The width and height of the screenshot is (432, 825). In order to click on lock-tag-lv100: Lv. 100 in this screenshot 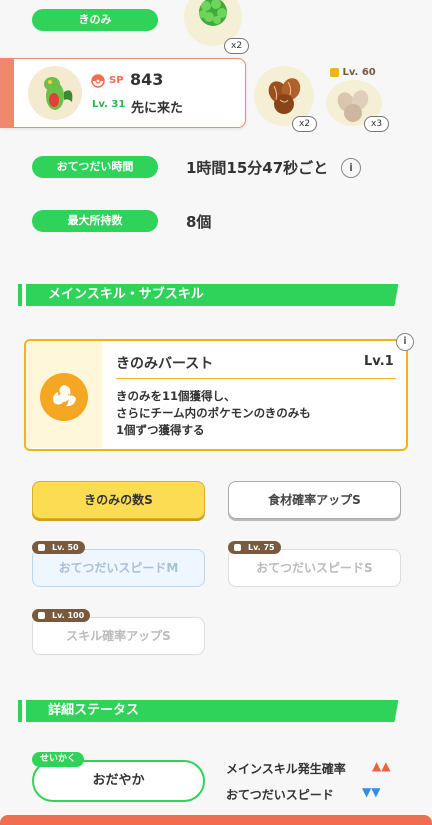, I will do `click(61, 615)`.